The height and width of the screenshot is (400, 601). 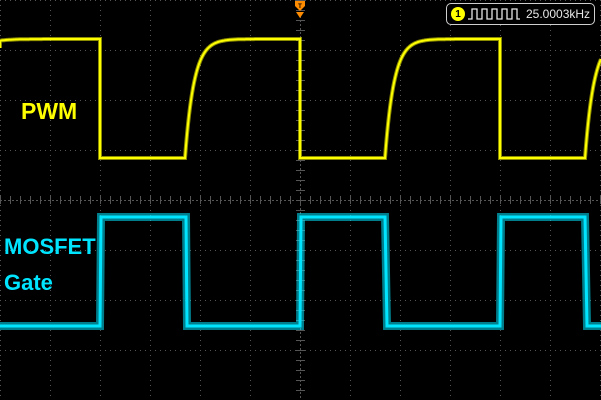 I want to click on frequency-readout: 1 25.0003kHz, so click(x=520, y=14).